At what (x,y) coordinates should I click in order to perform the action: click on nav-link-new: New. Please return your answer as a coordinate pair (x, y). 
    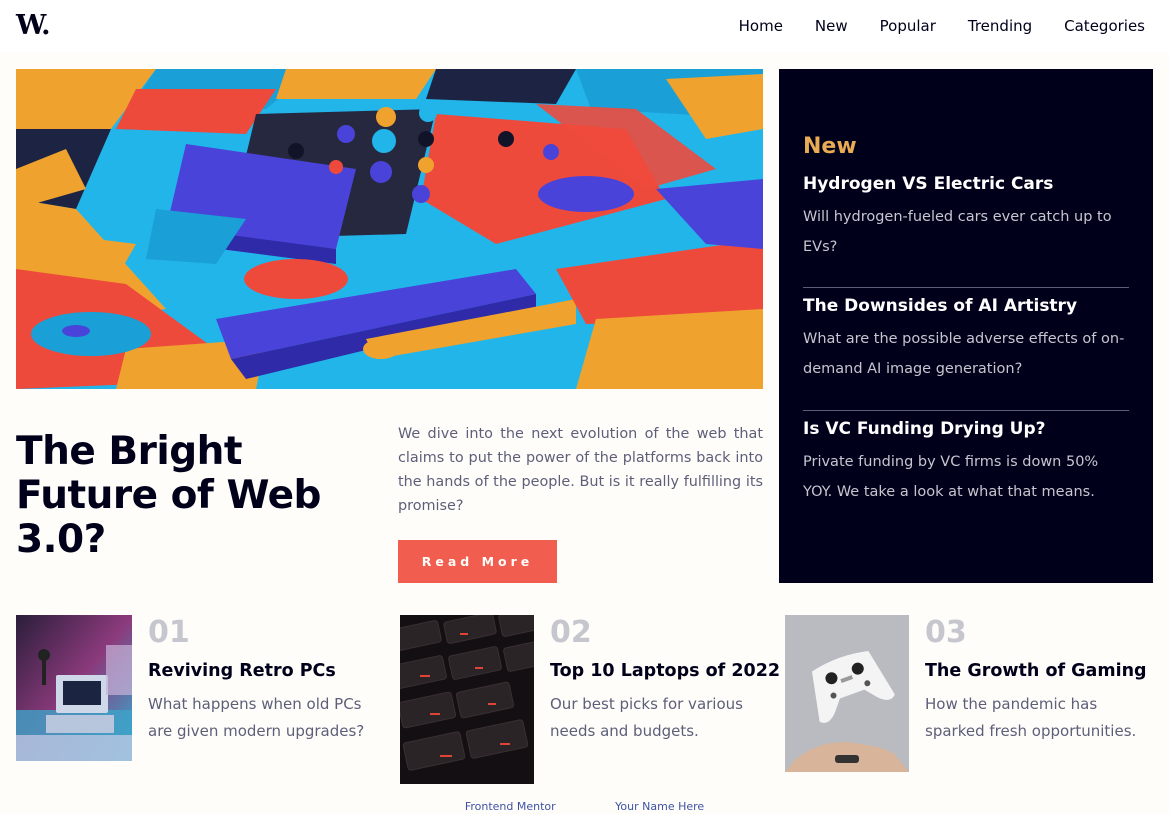
    Looking at the image, I should click on (831, 26).